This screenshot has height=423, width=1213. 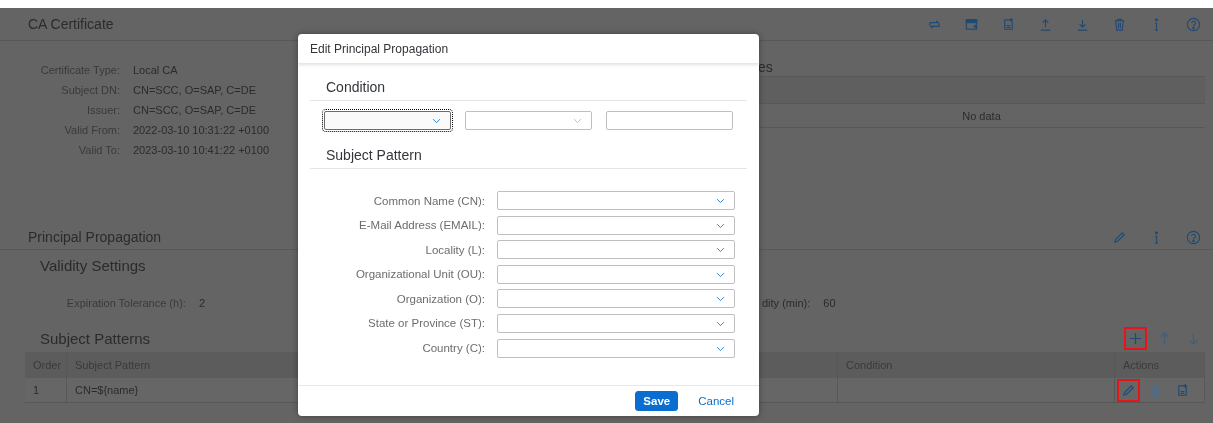 I want to click on field-label: Organizational Unit (OU):, so click(x=419, y=274).